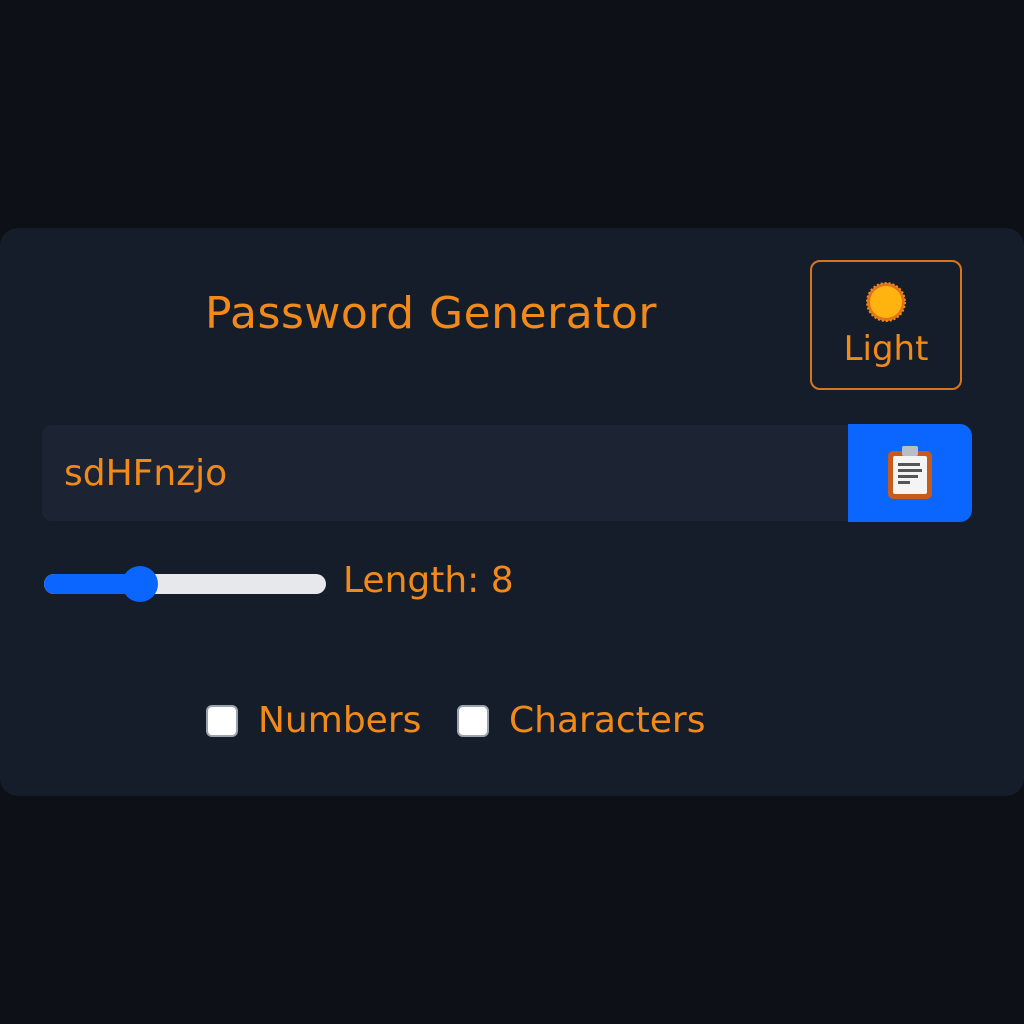 Image resolution: width=1024 pixels, height=1024 pixels. I want to click on characters-option: Characters, so click(581, 720).